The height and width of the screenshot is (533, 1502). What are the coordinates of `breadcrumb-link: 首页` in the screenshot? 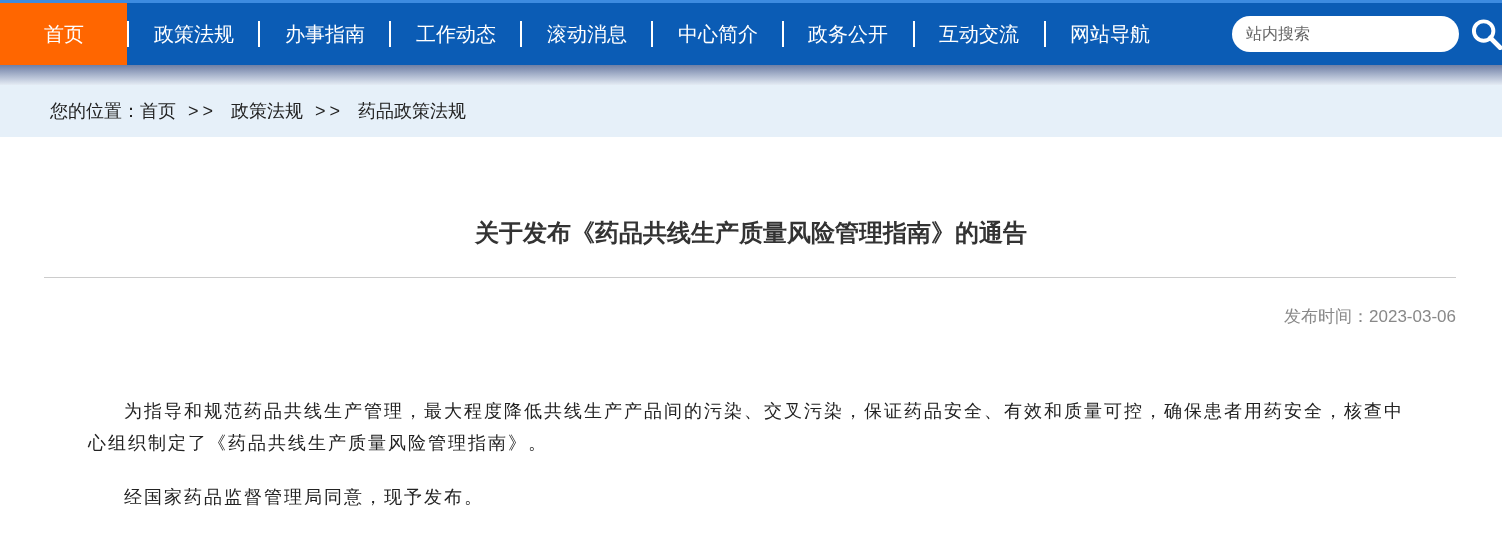 It's located at (158, 111).